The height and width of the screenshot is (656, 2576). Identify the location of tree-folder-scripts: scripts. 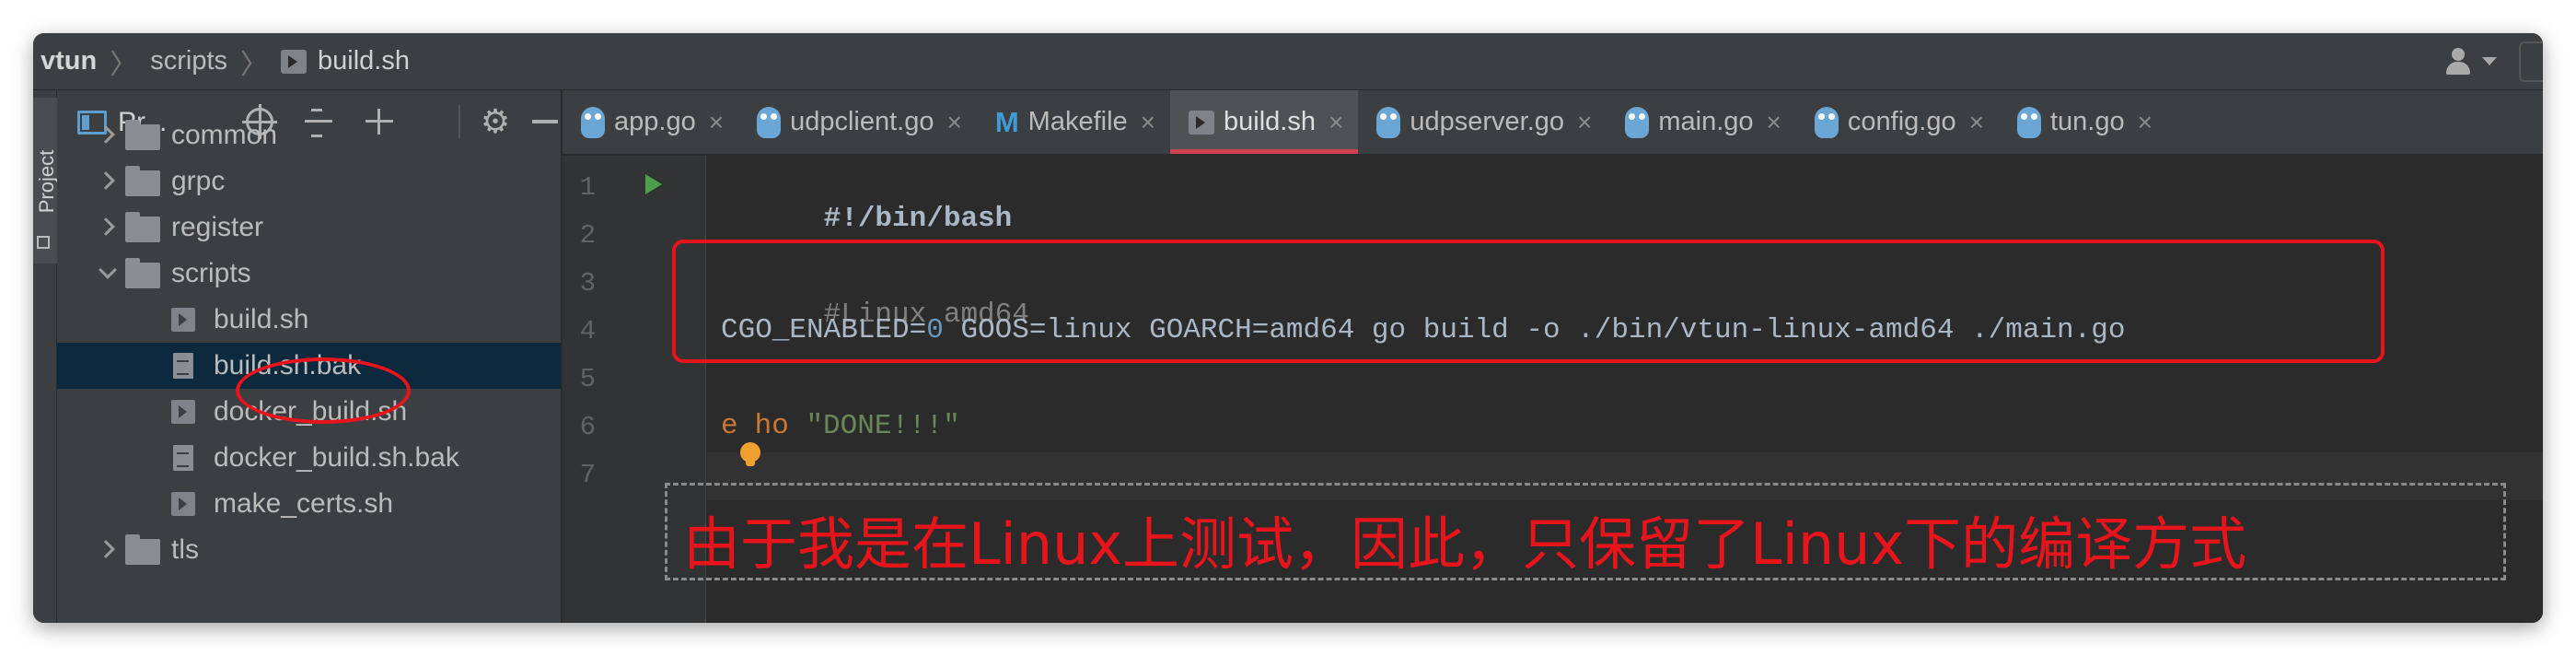
(309, 274).